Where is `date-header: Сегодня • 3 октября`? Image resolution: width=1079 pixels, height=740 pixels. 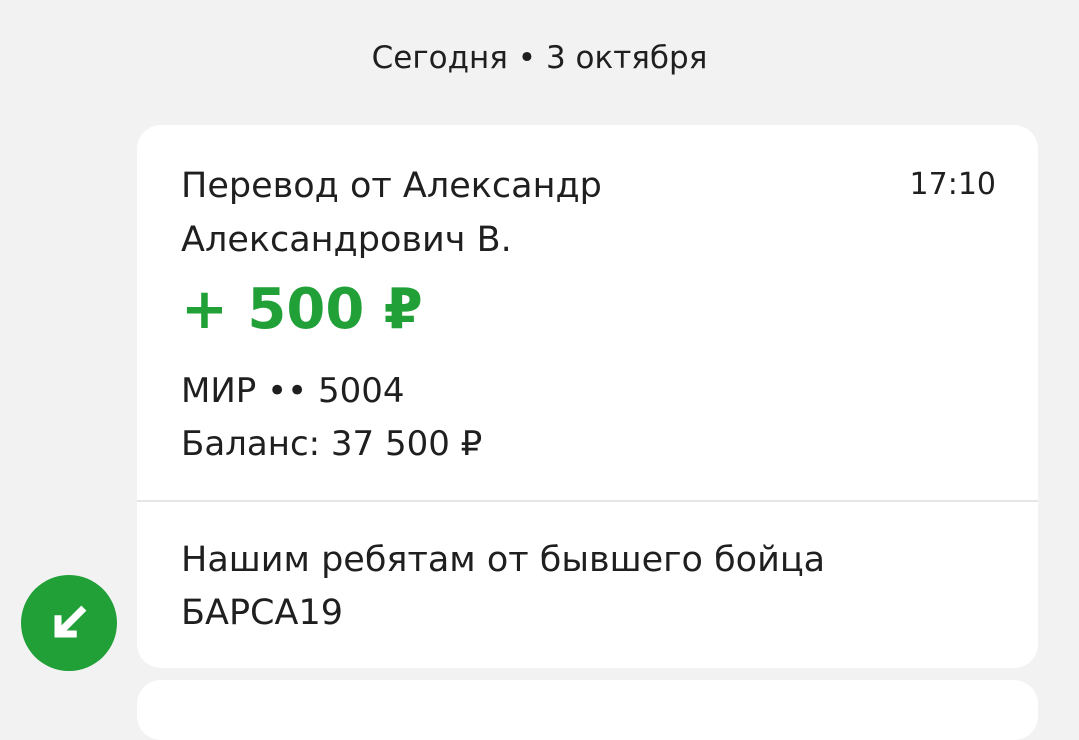 date-header: Сегодня • 3 октября is located at coordinates (539, 58).